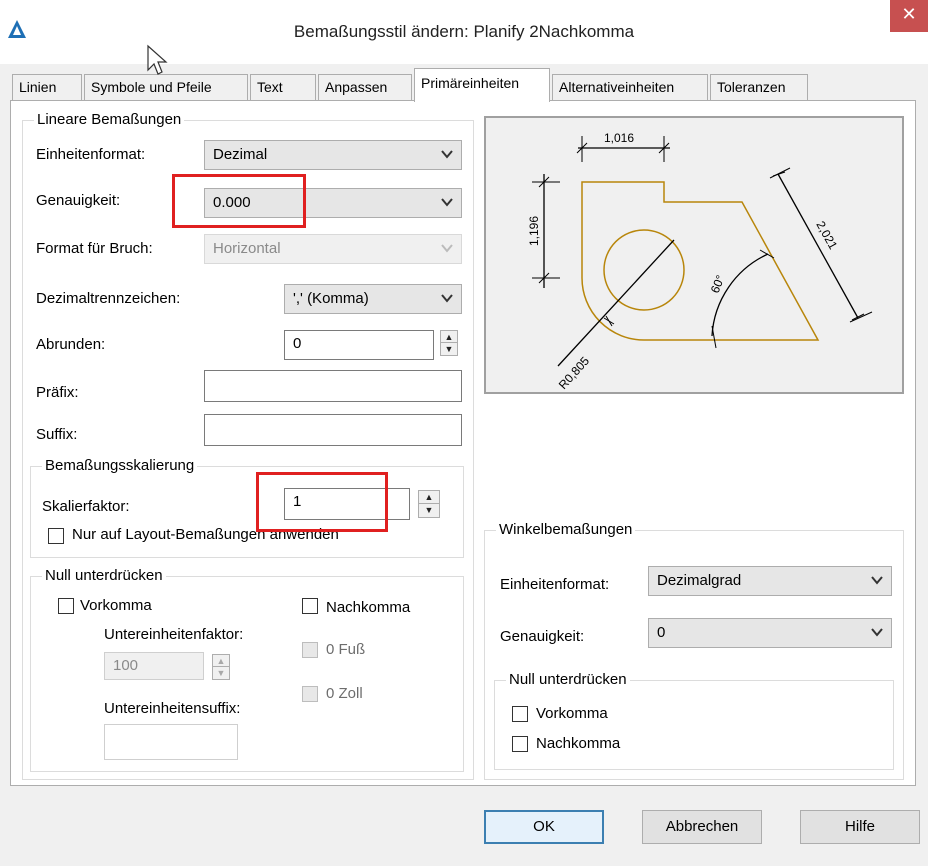 The width and height of the screenshot is (928, 866). I want to click on highlight-box-scale-factor, so click(322, 502).